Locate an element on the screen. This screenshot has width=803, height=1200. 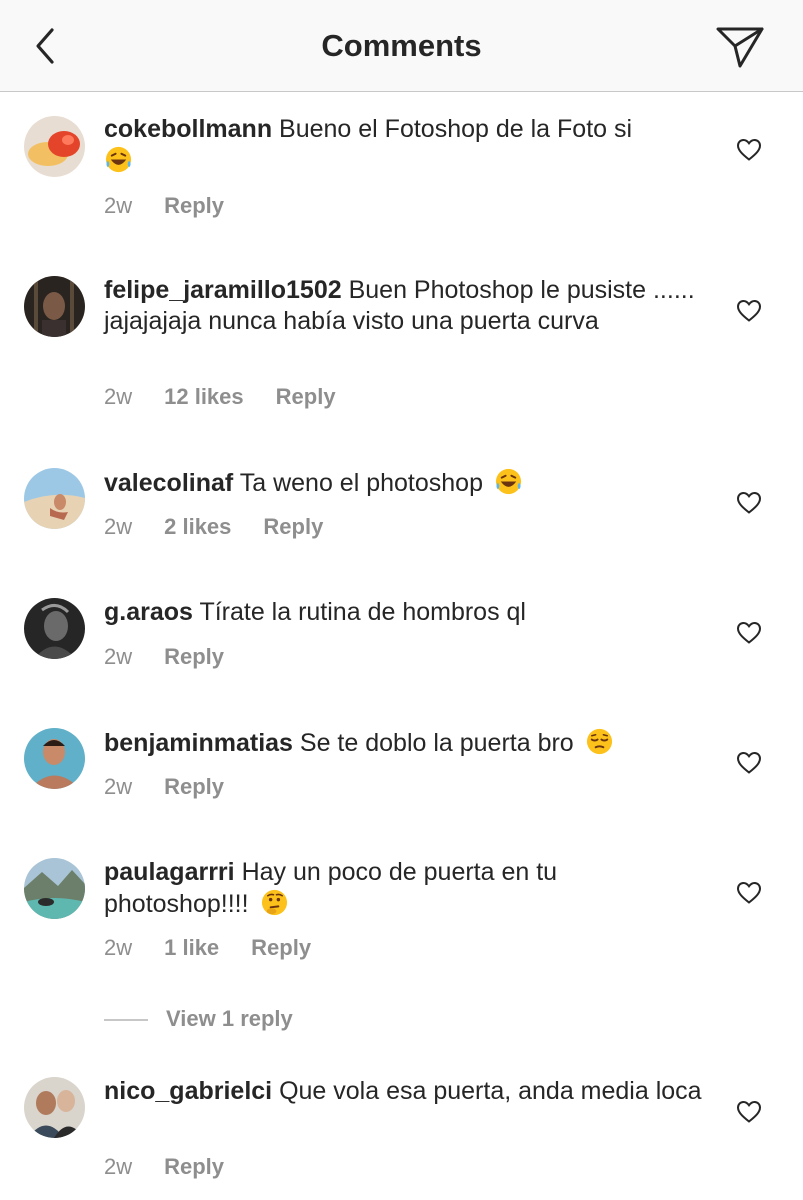
comment-meta: 2w 2 likes Reply is located at coordinates (213, 527).